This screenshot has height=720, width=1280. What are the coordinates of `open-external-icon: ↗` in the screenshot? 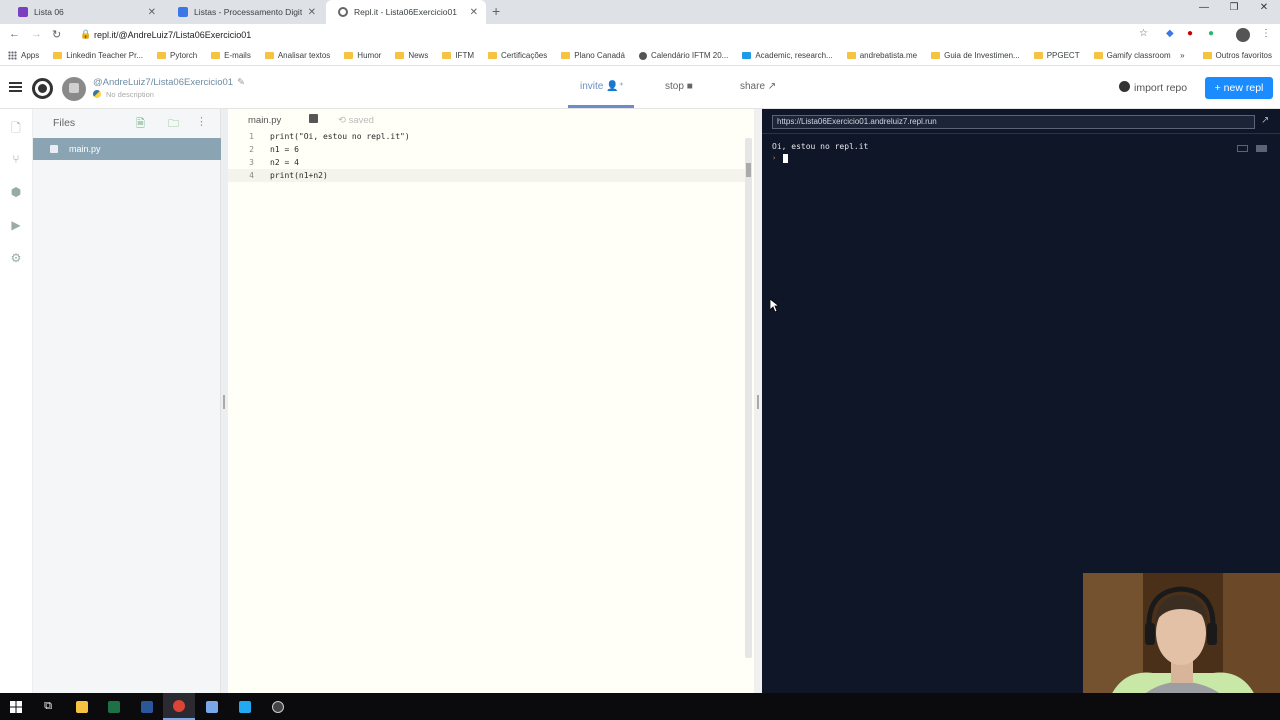 It's located at (1265, 120).